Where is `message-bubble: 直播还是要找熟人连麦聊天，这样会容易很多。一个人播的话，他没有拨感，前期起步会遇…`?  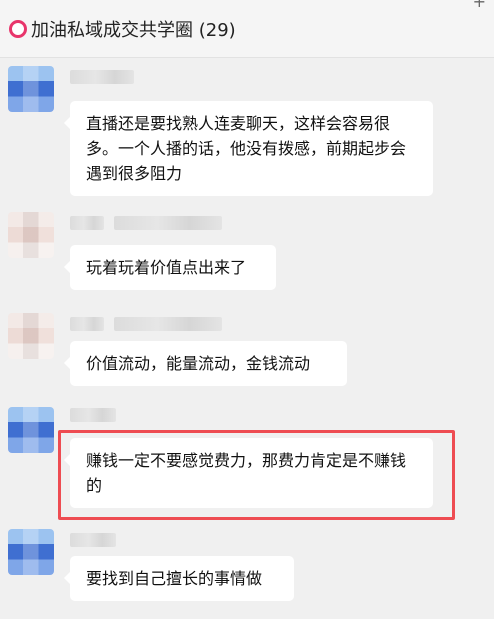 message-bubble: 直播还是要找熟人连麦聊天，这样会容易很多。一个人播的话，他没有拨感，前期起步会遇… is located at coordinates (248, 148).